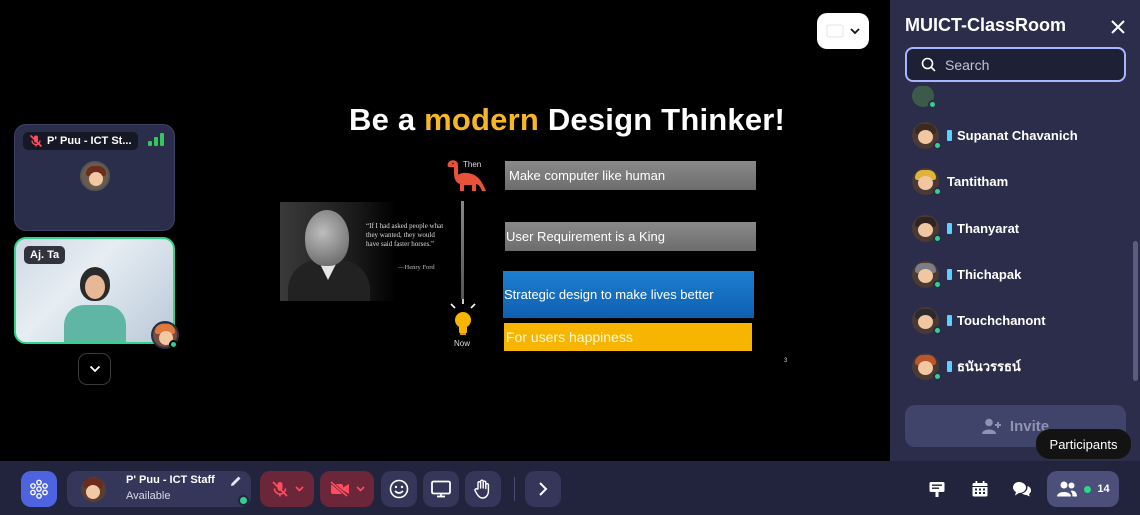 This screenshot has height=515, width=1140. I want to click on list-item: Thanyarat, so click(965, 228).